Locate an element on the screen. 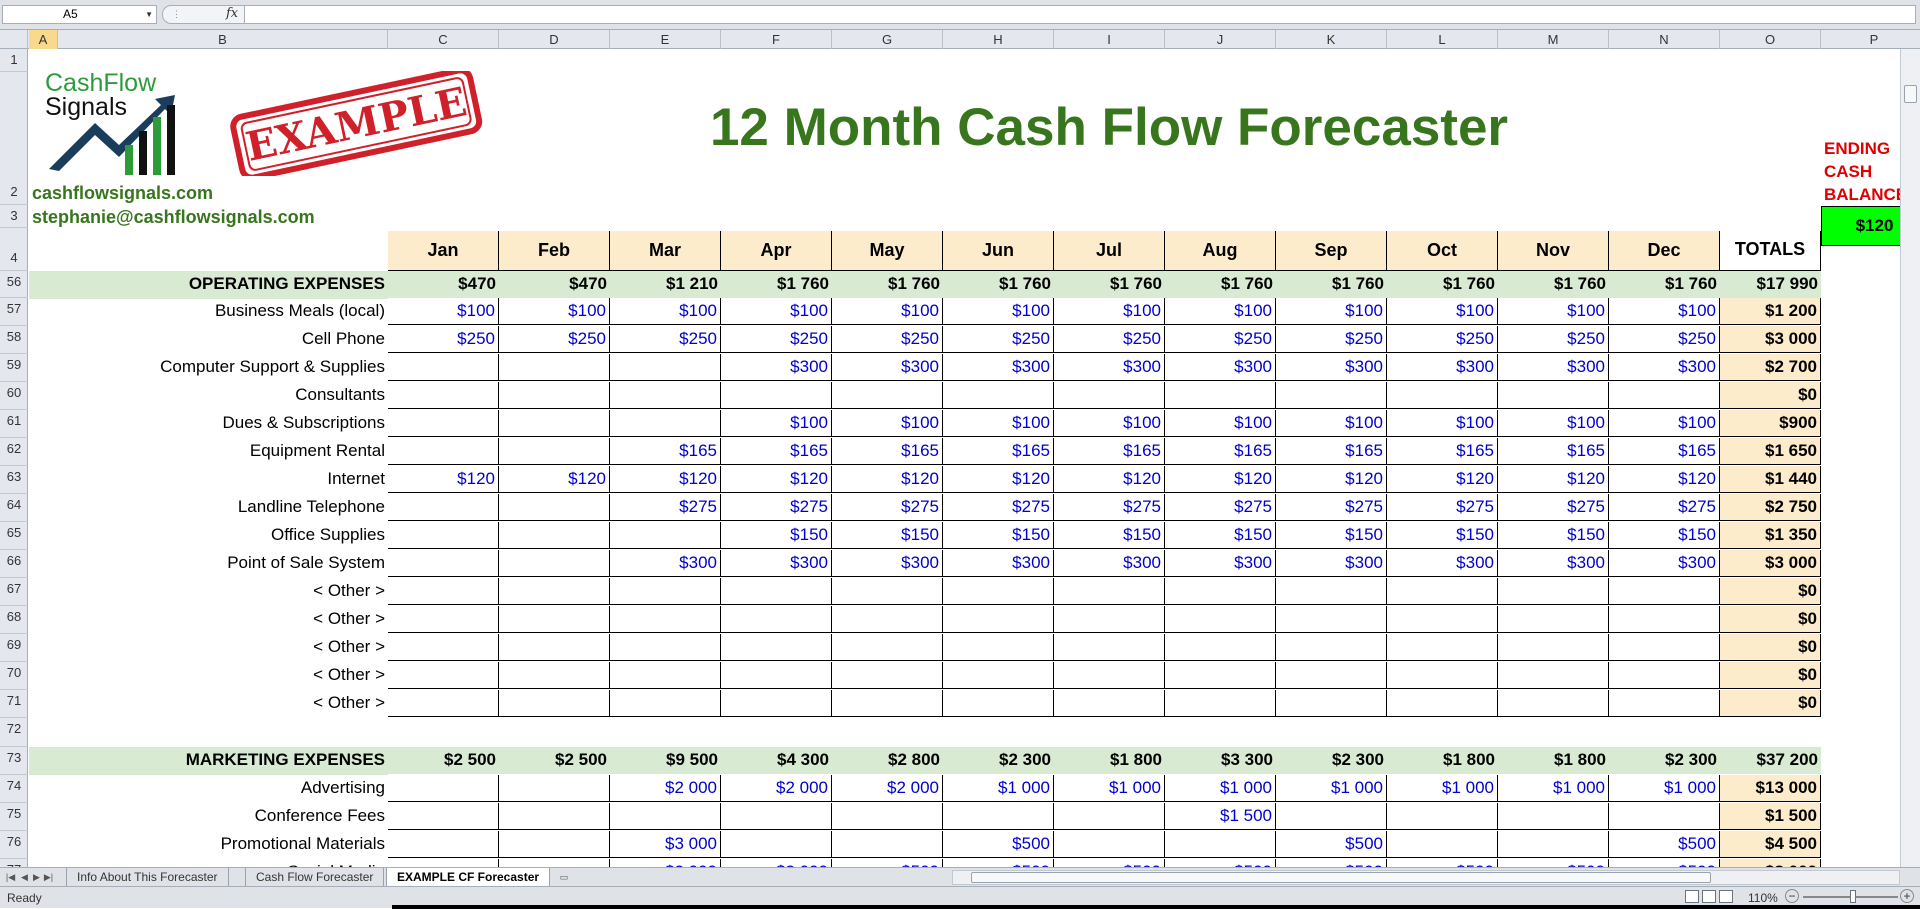 The image size is (1920, 909). marketing-value-cell: $1 000 is located at coordinates (1331, 788).